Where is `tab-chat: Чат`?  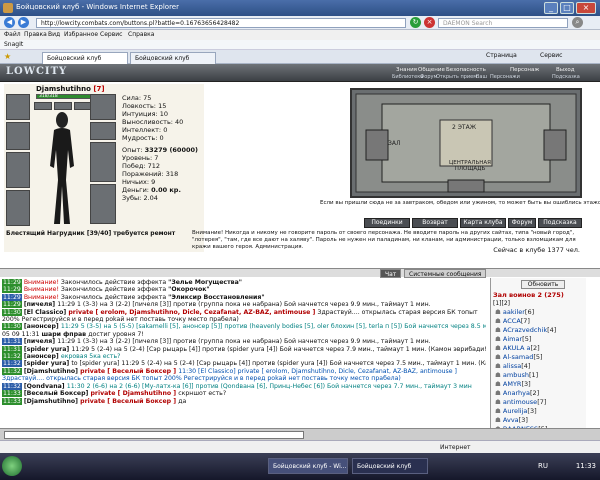
tab-chat: Чат is located at coordinates (391, 273).